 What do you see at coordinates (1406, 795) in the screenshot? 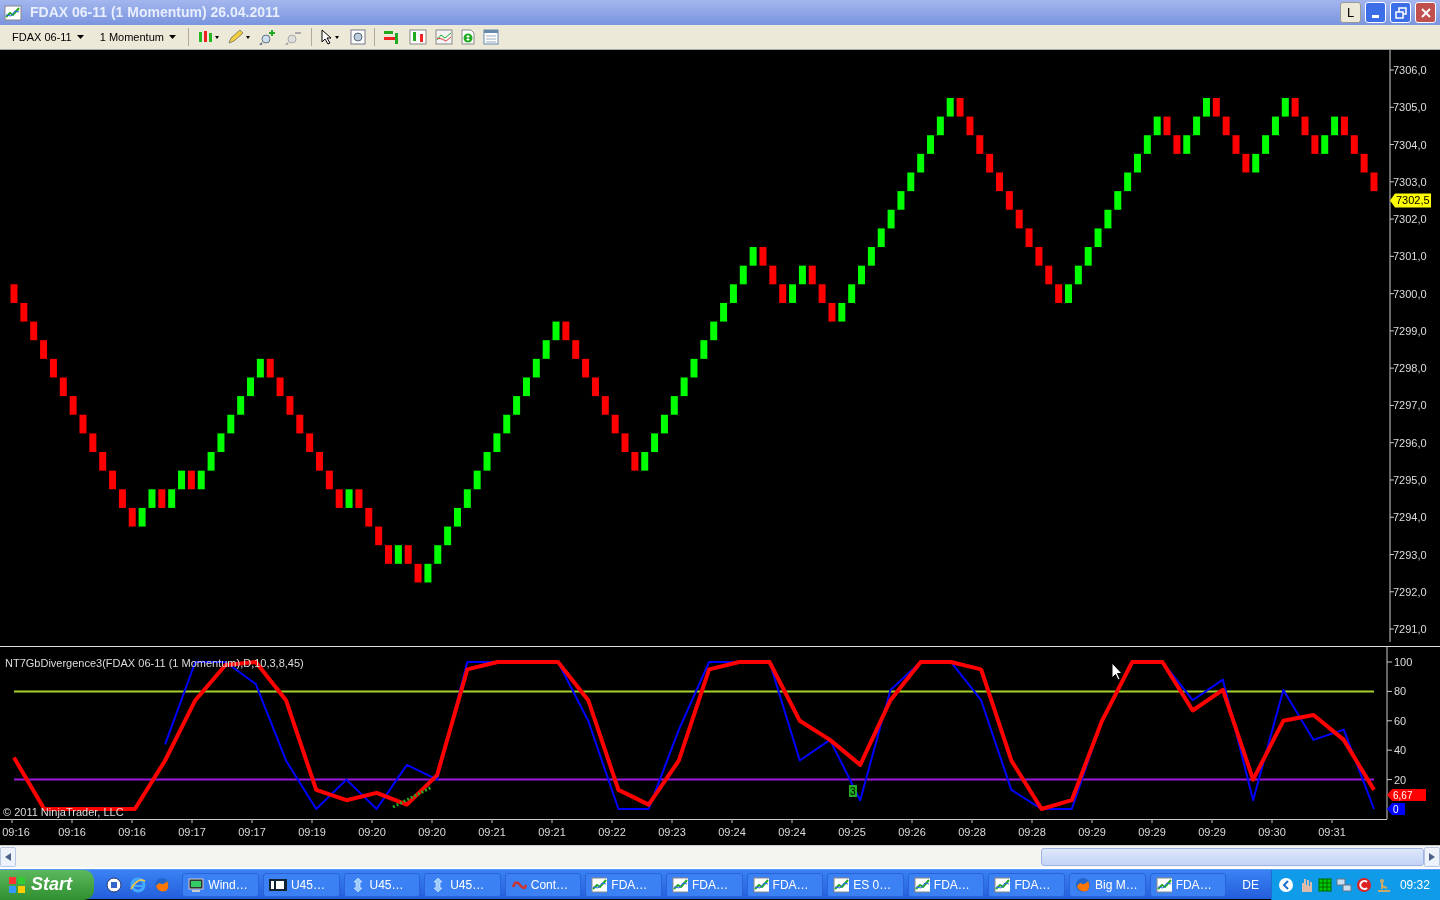
I see `value-flag: 6,67` at bounding box center [1406, 795].